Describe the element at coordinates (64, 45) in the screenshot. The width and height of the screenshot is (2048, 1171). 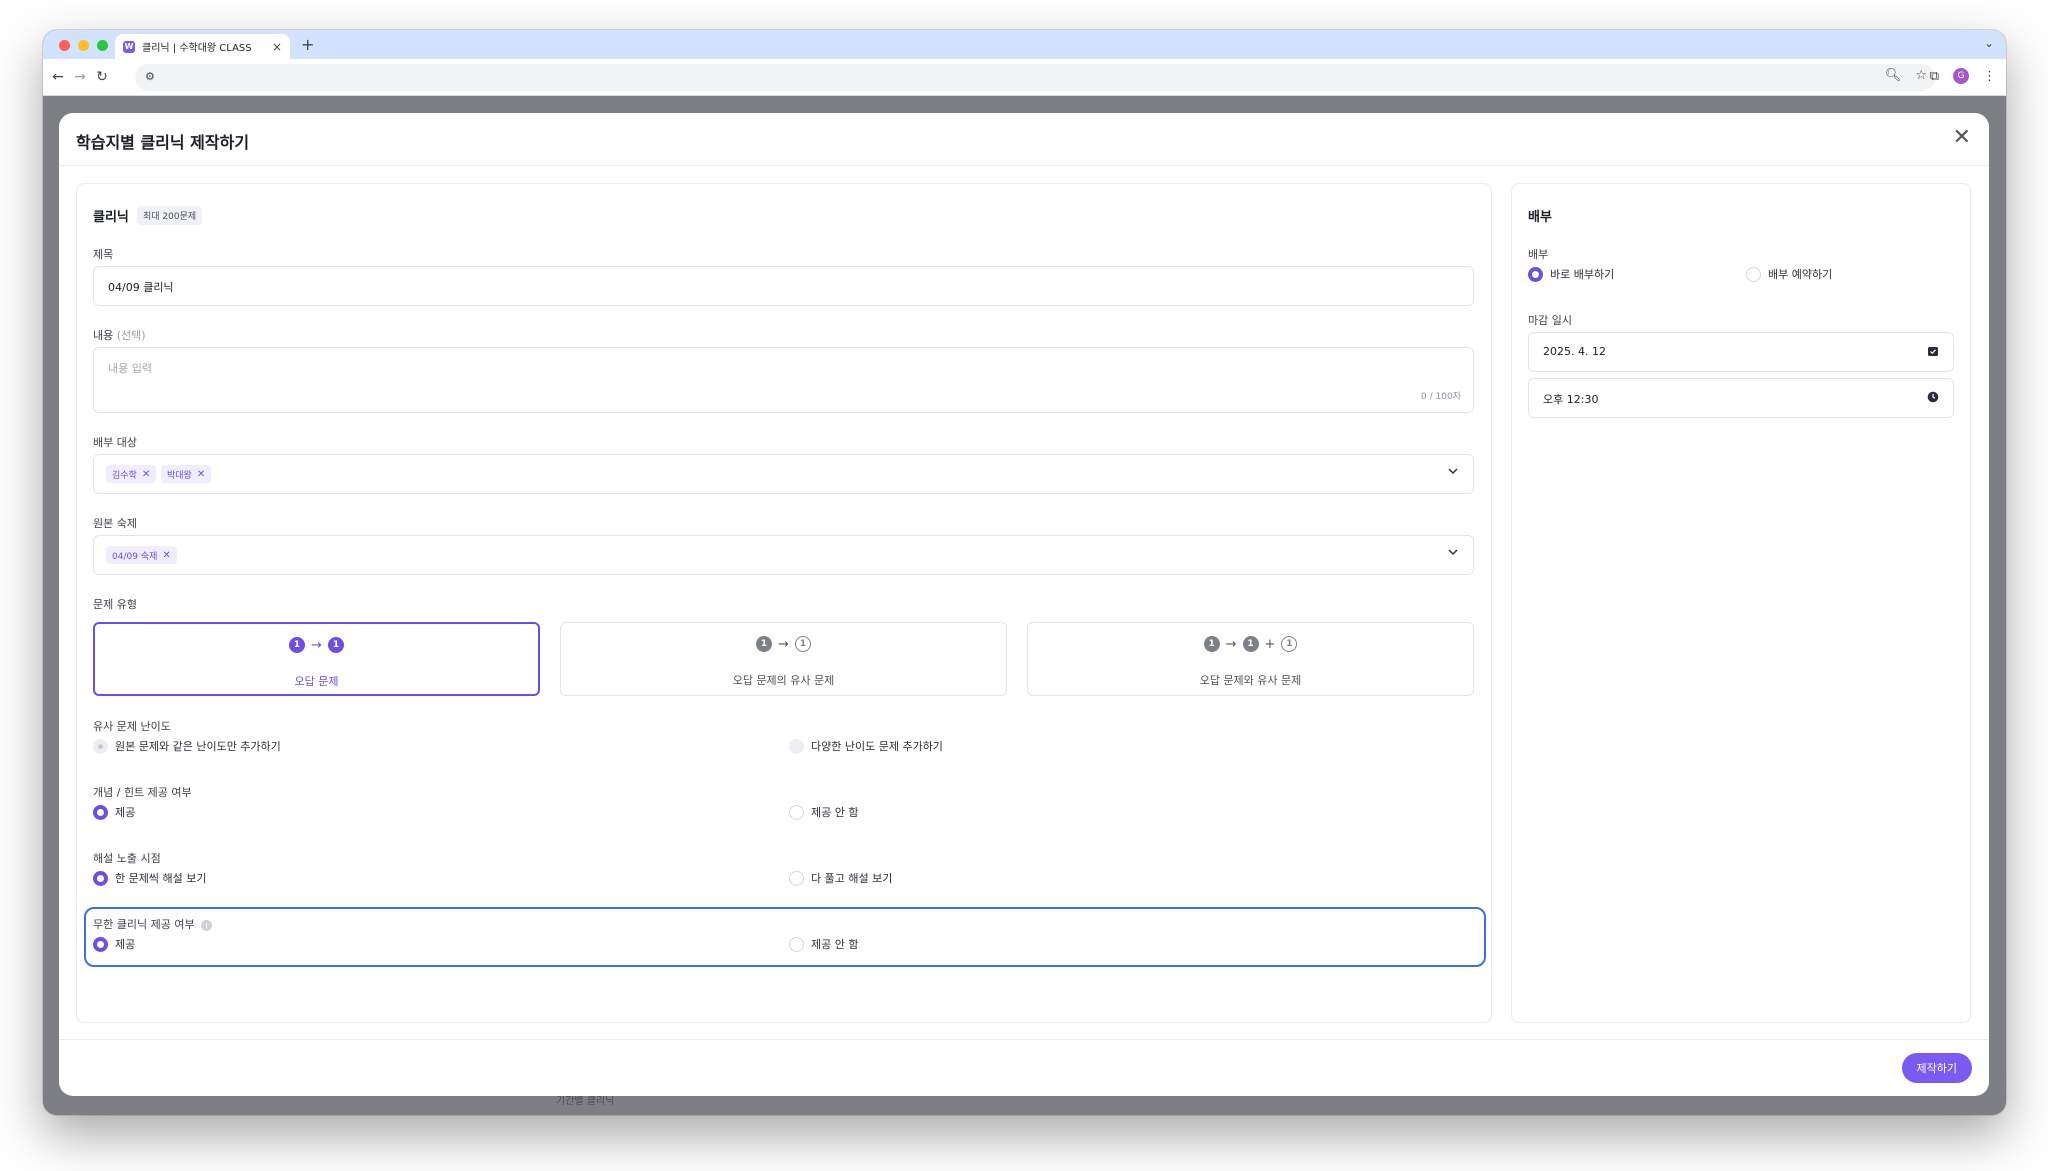
I see `close-window-button` at that location.